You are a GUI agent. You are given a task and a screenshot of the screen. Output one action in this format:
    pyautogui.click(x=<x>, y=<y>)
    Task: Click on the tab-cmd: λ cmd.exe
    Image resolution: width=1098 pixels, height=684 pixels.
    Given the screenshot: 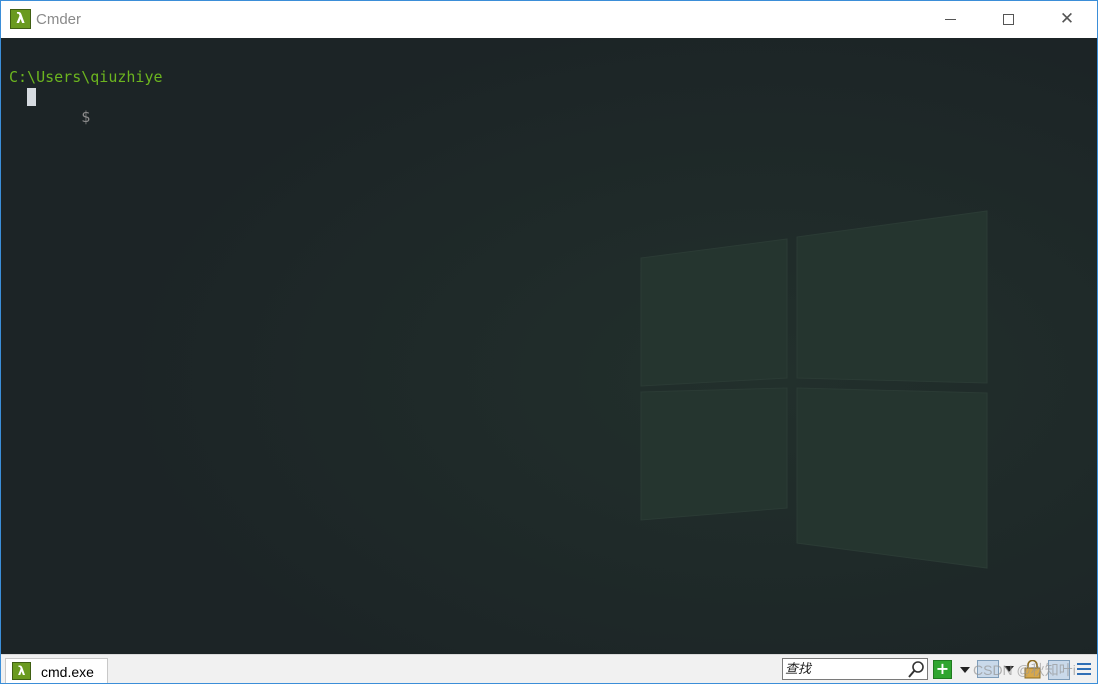 What is the action you would take?
    pyautogui.click(x=56, y=670)
    